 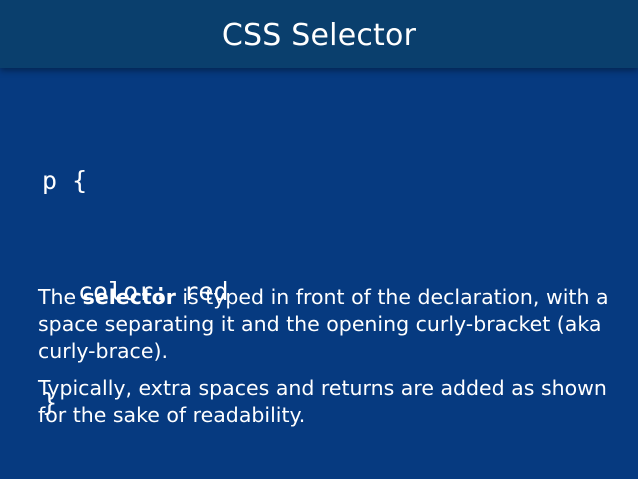 I want to click on title-bar: CSS Selector, so click(x=319, y=34).